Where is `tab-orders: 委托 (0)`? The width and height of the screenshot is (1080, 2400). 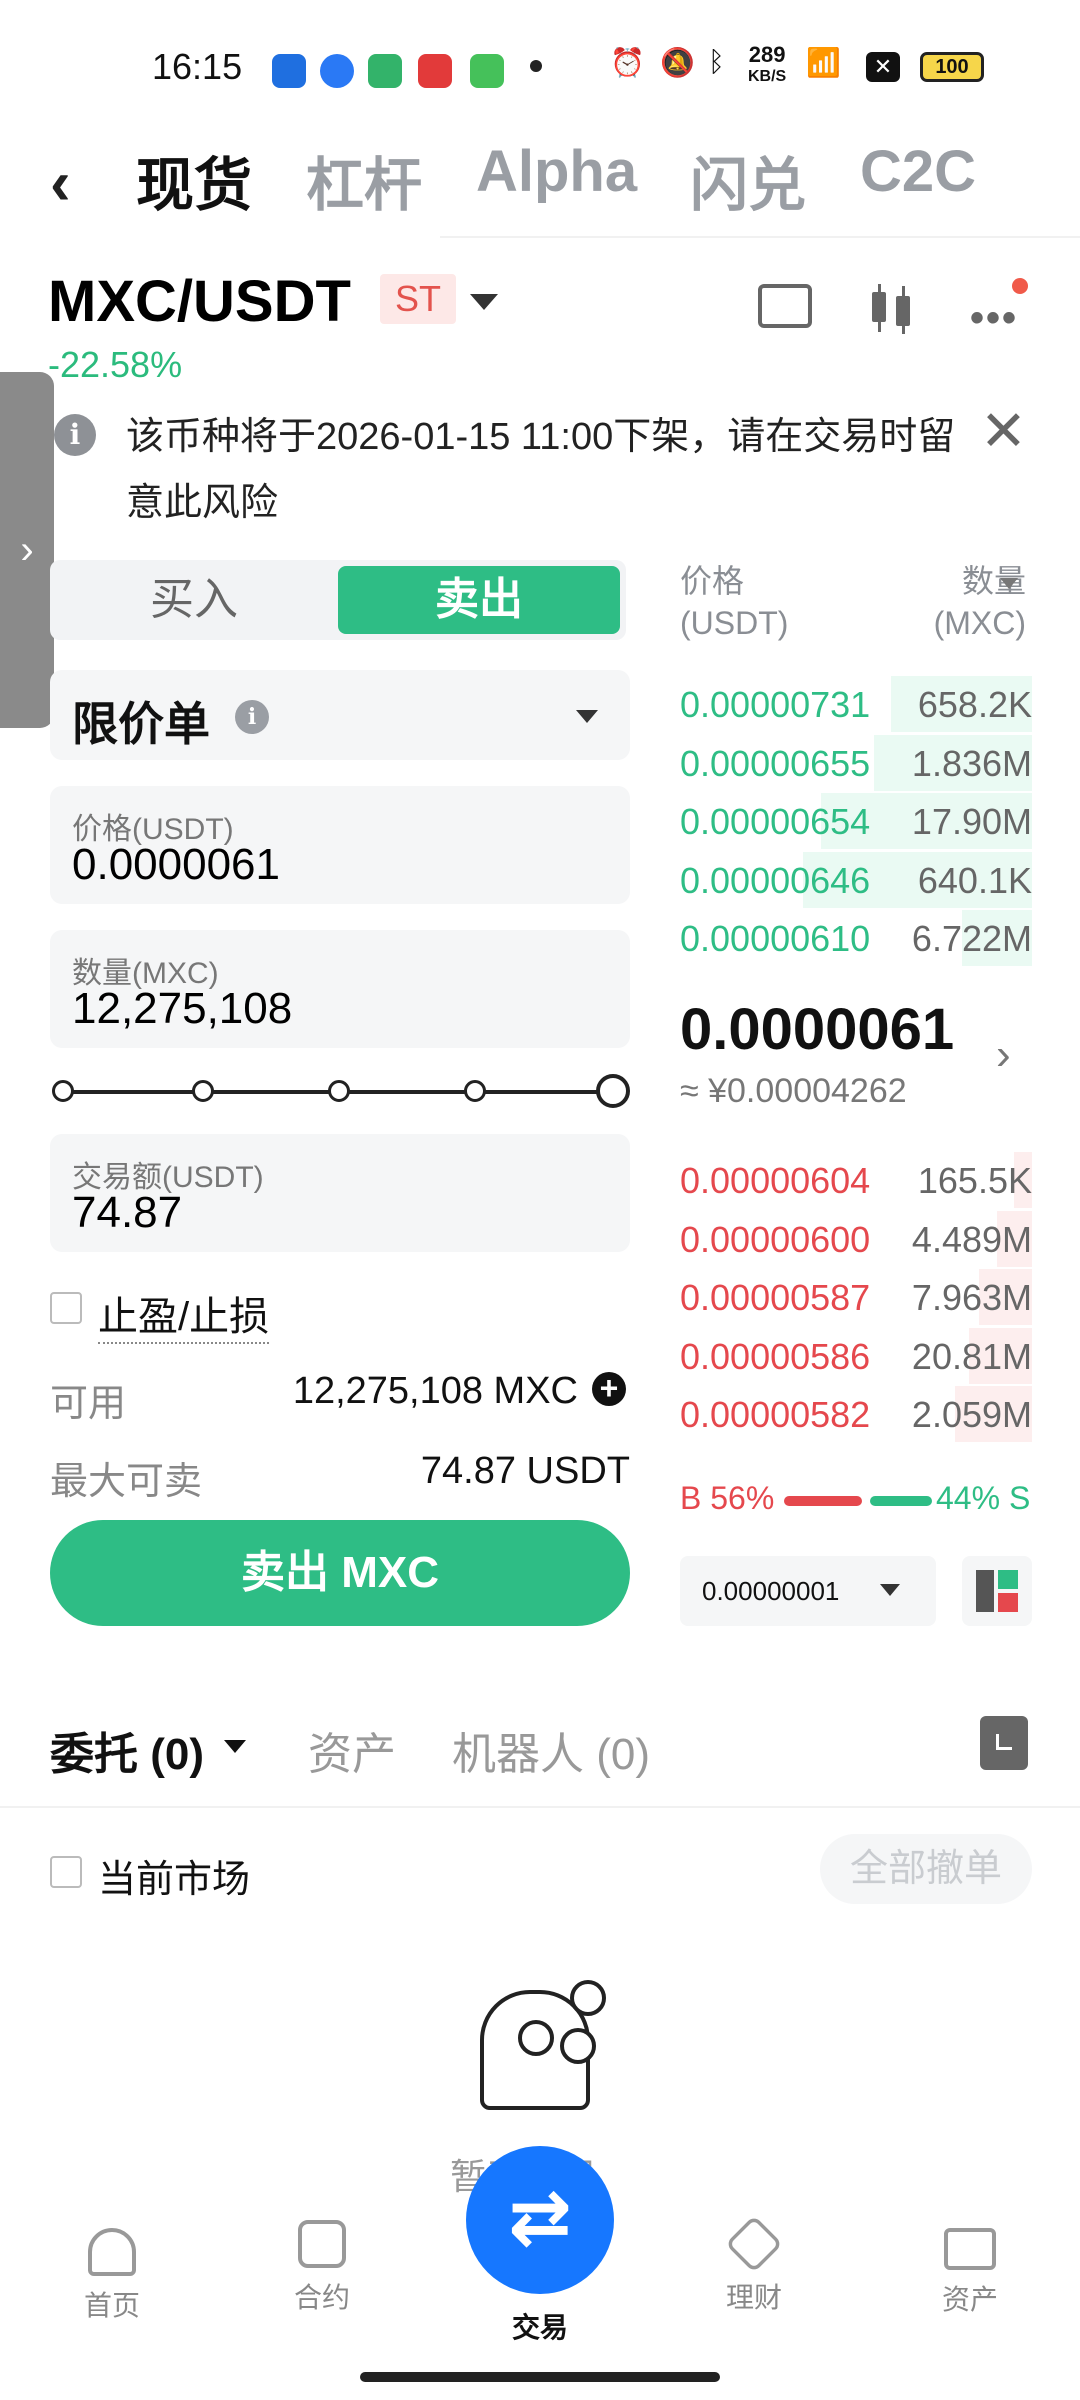
tab-orders: 委托 (0) is located at coordinates (127, 1750).